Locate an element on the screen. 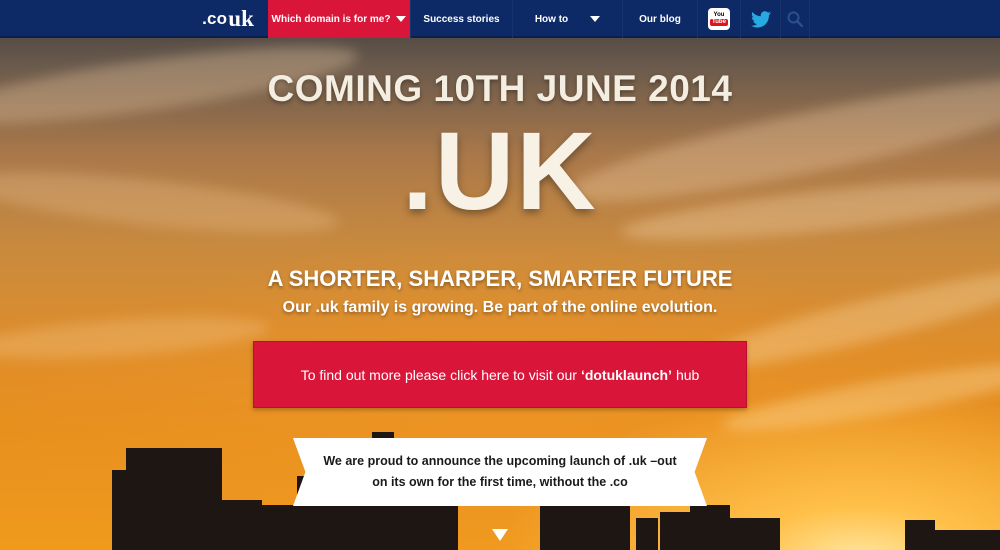 Image resolution: width=1000 pixels, height=550 pixels. nav-success-stories: Success stories is located at coordinates (461, 19).